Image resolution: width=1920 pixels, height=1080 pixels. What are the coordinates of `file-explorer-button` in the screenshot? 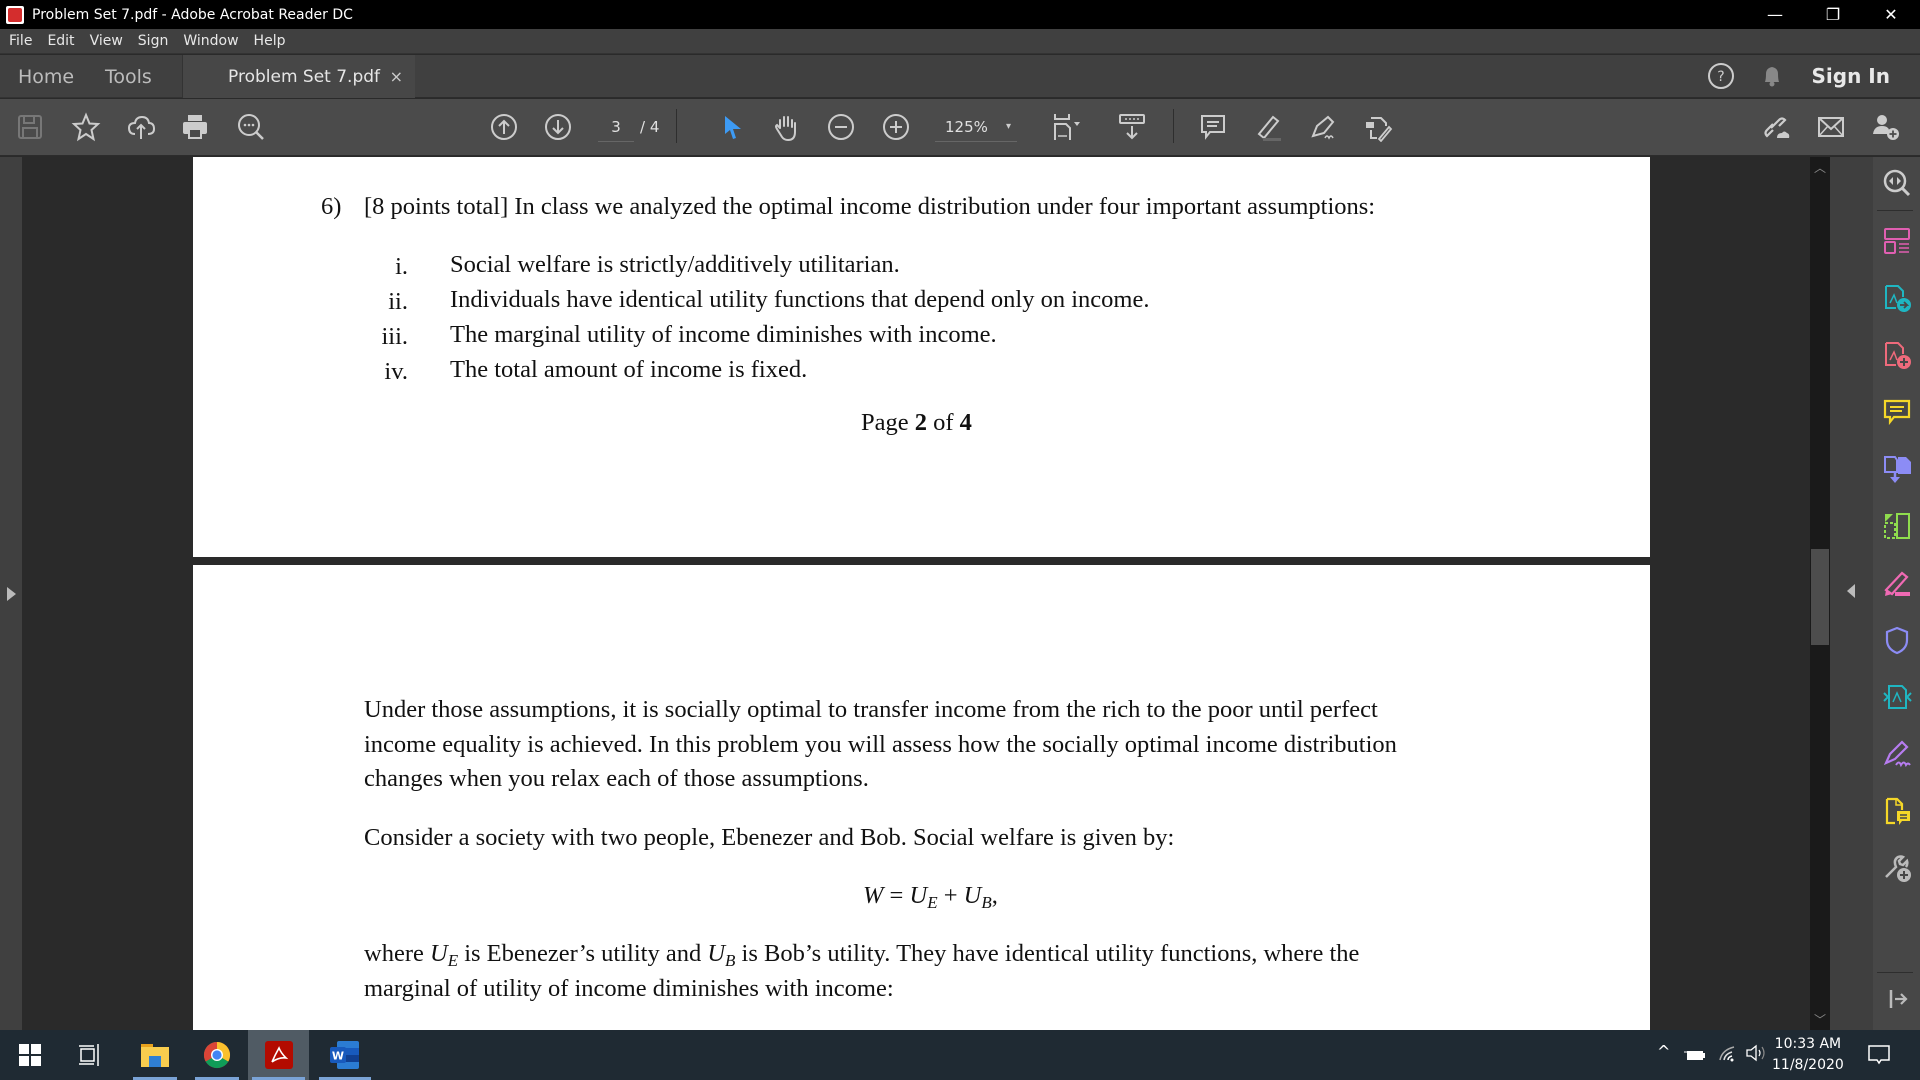 It's located at (155, 1055).